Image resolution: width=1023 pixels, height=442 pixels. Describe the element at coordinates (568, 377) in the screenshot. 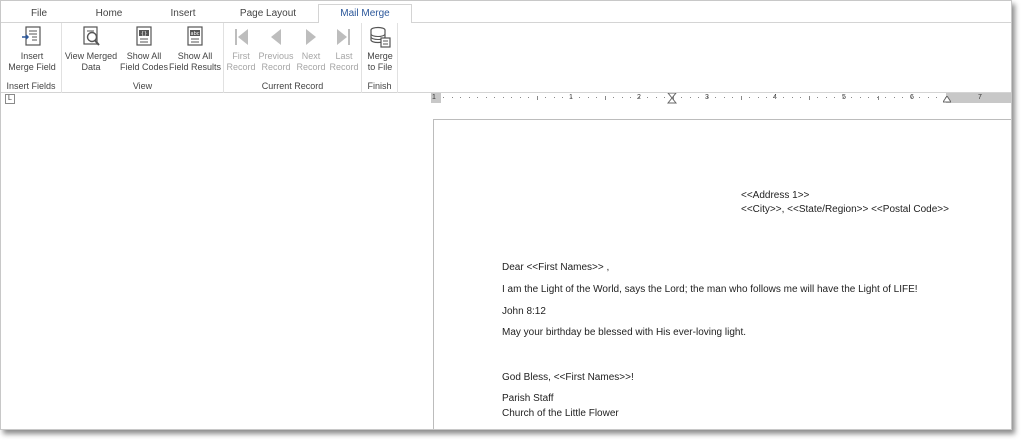

I see `closing-line: God Bless, <<First Names>>!` at that location.